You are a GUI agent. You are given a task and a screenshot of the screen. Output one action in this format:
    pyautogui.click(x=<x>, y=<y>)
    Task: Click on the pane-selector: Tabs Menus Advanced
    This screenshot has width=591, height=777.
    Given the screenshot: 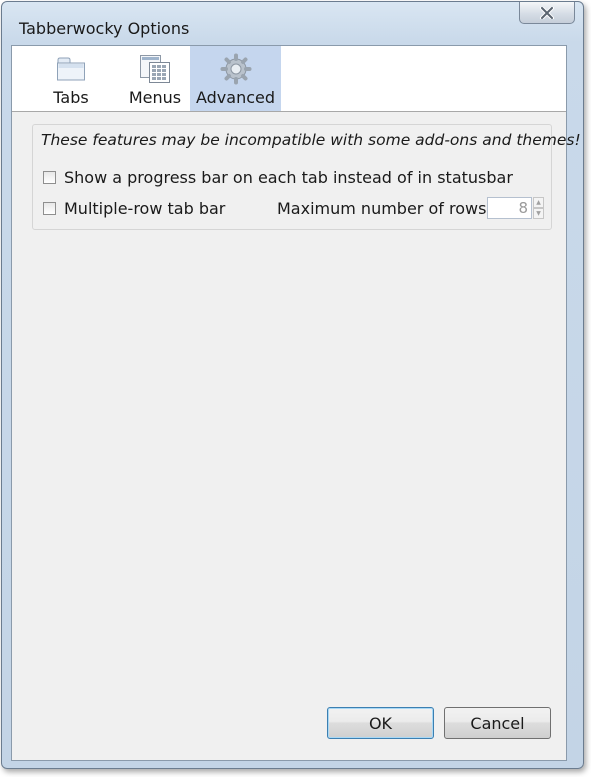 What is the action you would take?
    pyautogui.click(x=289, y=79)
    